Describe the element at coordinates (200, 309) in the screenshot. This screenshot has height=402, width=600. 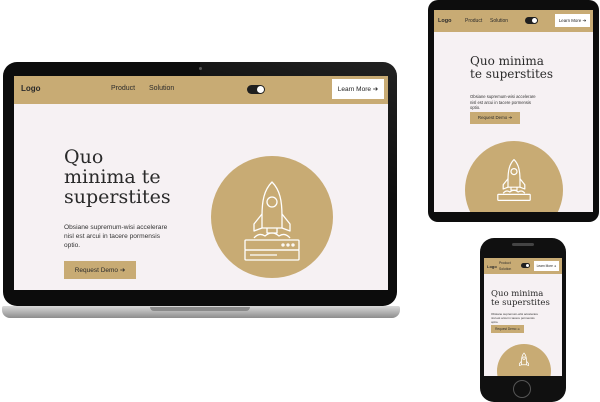
I see `laptop-hinge-notch` at that location.